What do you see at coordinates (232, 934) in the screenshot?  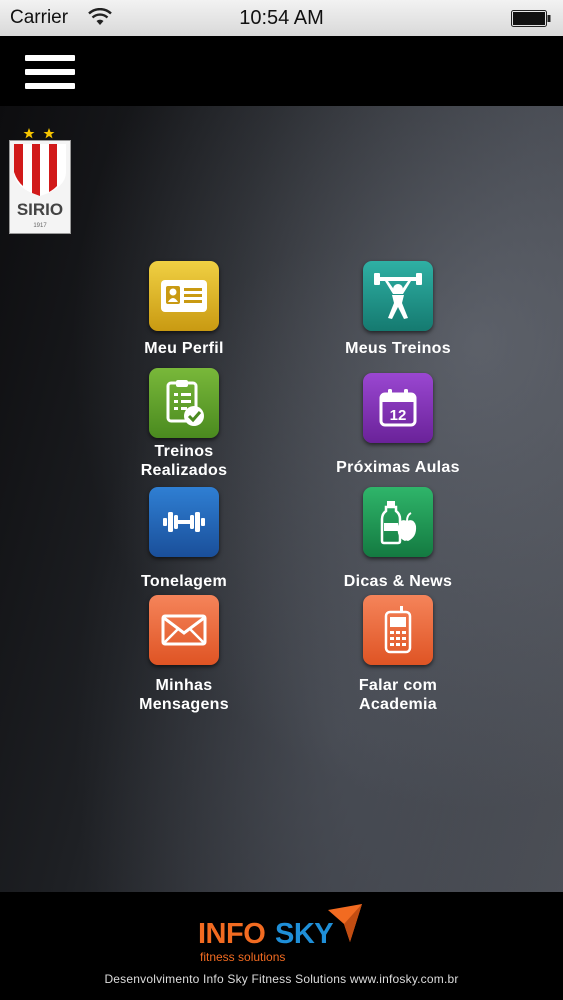 I see `brand-info-text: INFO` at bounding box center [232, 934].